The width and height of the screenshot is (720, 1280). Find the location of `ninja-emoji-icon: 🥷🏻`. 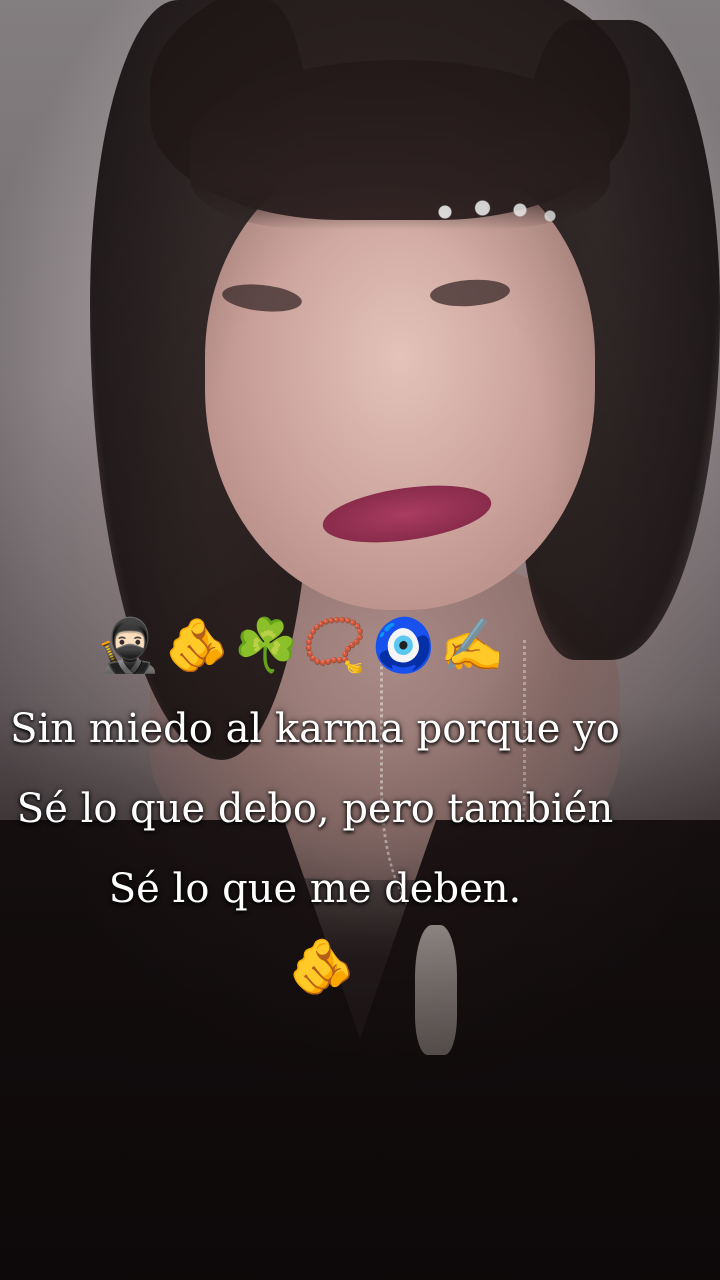

ninja-emoji-icon: 🥷🏻 is located at coordinates (128, 646).